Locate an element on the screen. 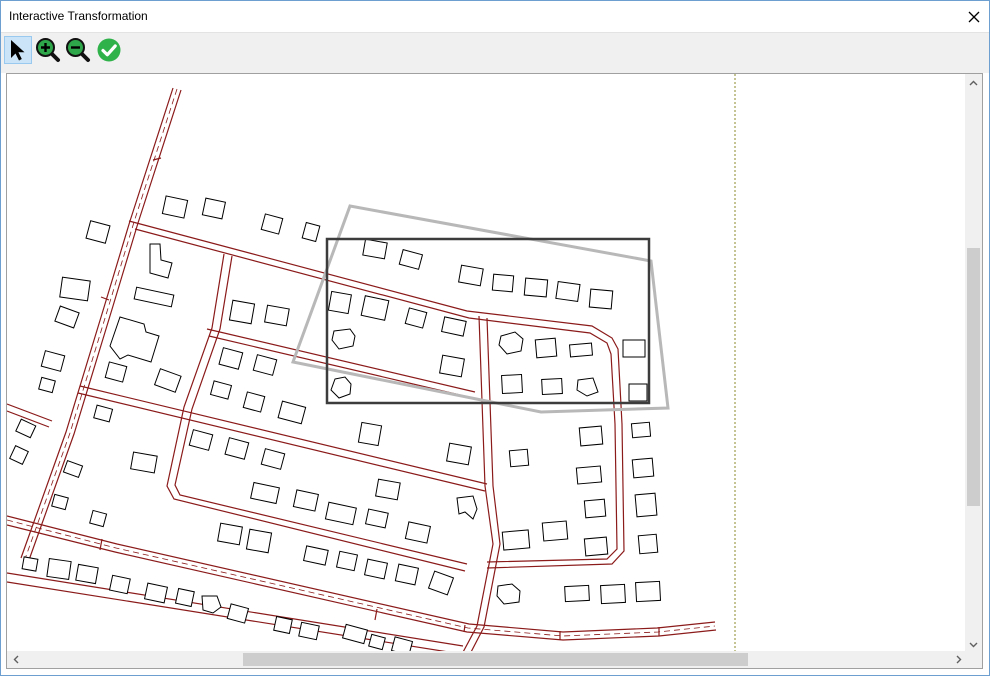 Image resolution: width=990 pixels, height=676 pixels. scroll-left-button is located at coordinates (15, 659).